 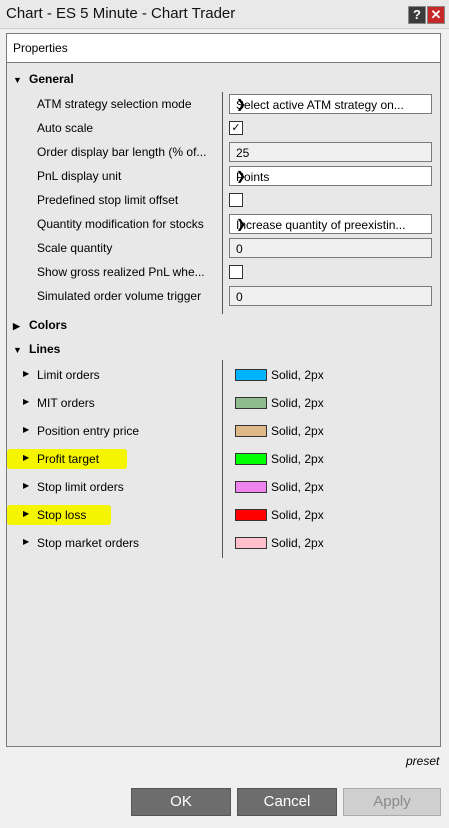 I want to click on prop-label: Auto scale, so click(x=65, y=128).